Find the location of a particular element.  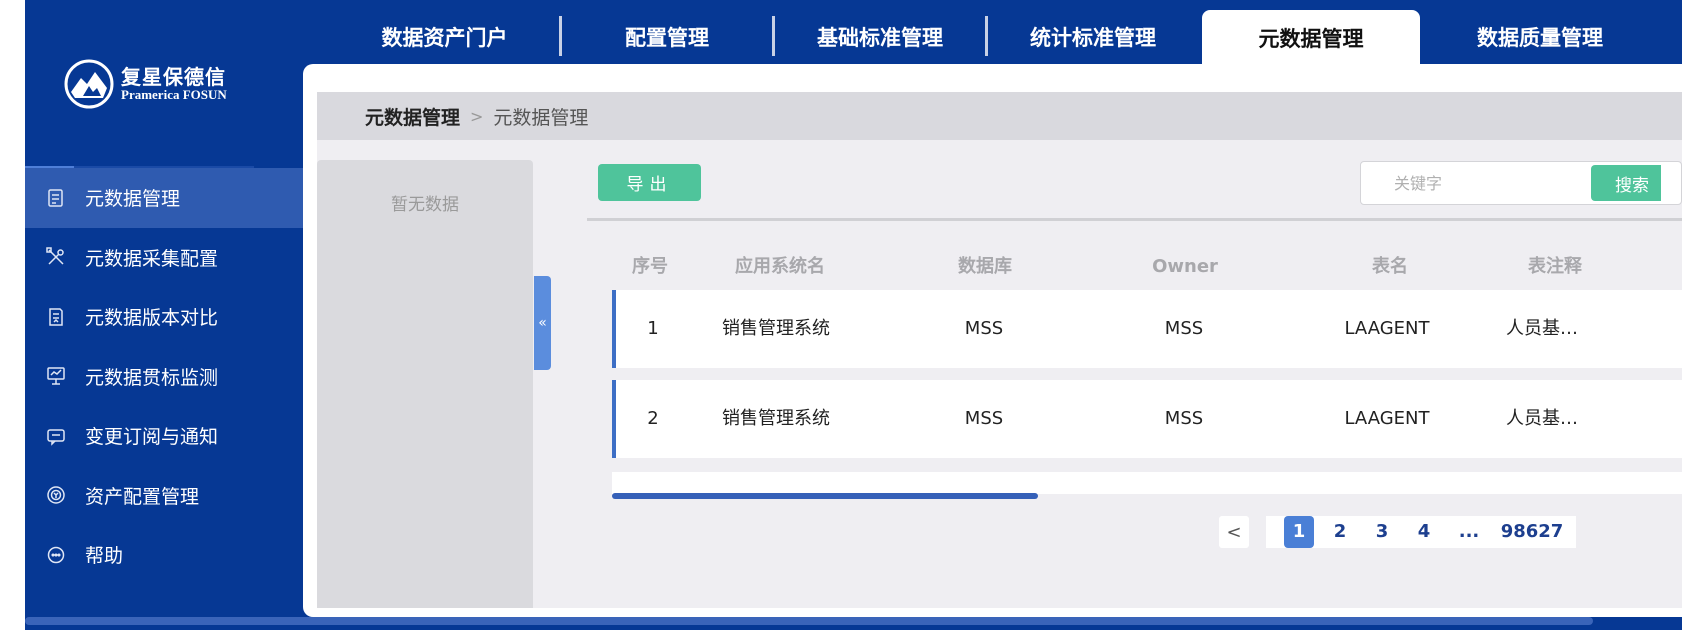

monitor-board-icon is located at coordinates (56, 376).